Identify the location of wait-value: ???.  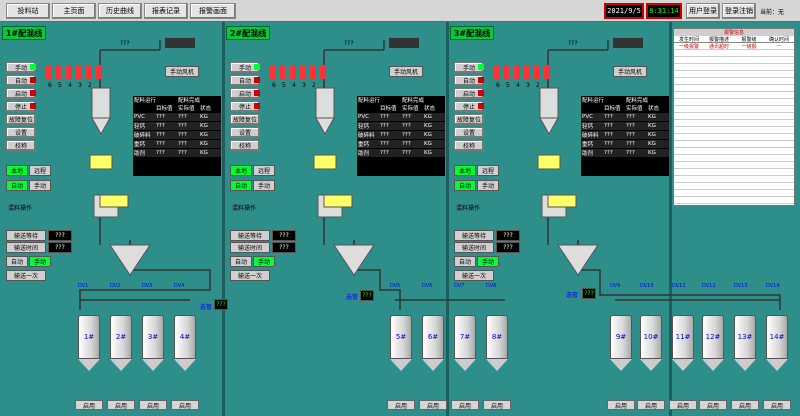
(60, 235).